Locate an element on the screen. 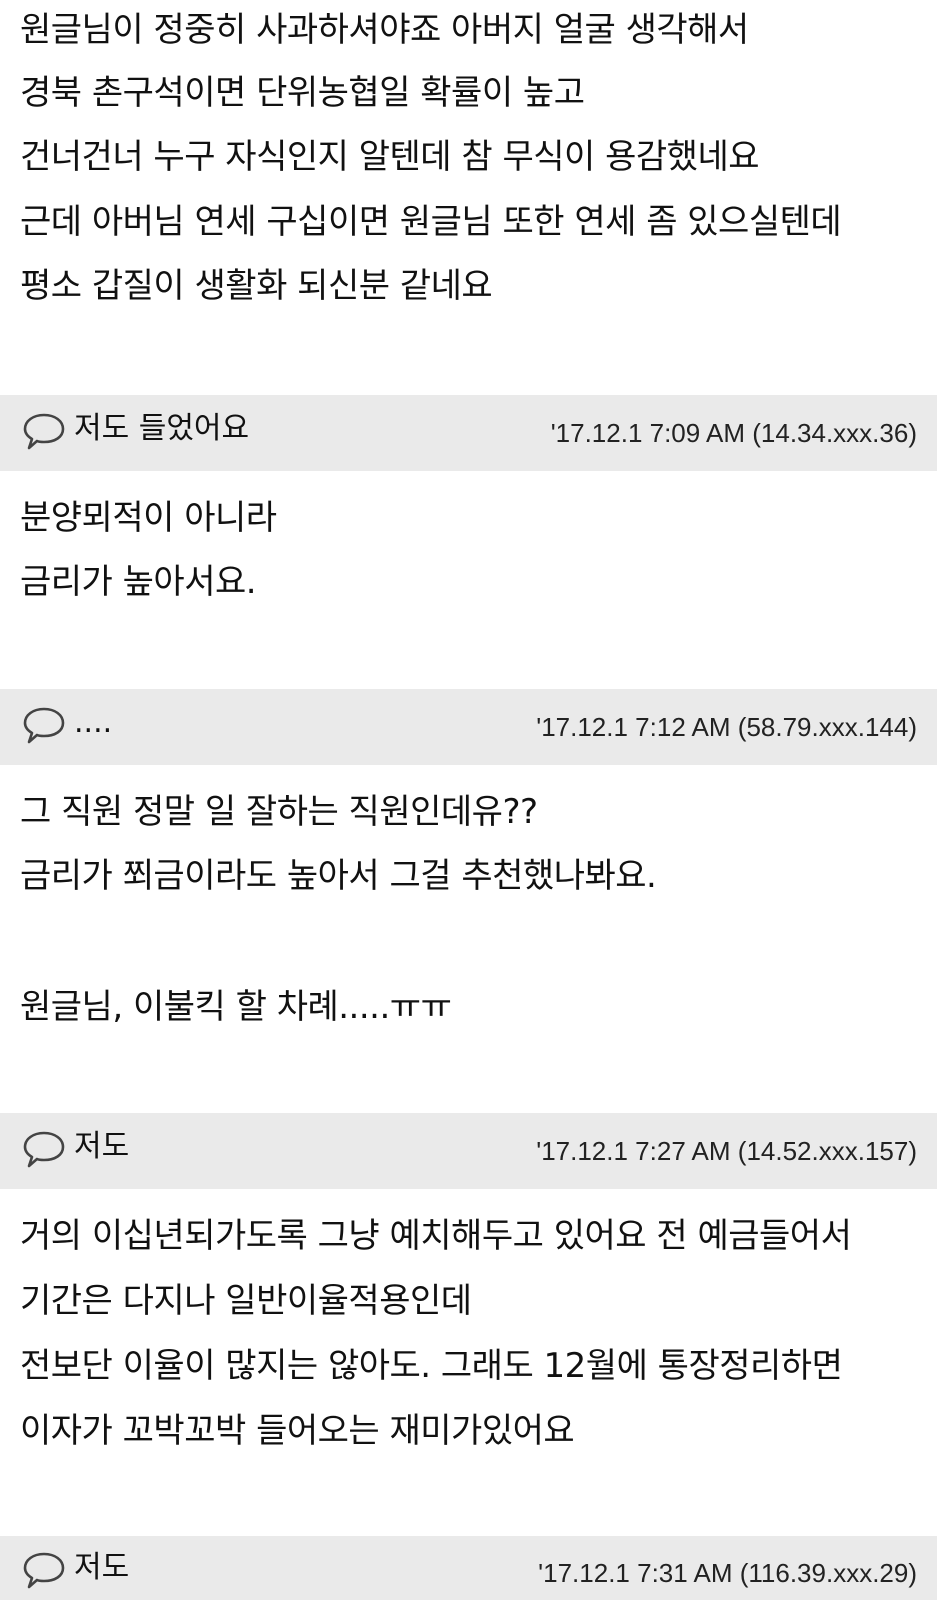 This screenshot has width=937, height=1610. comment-nickname: 저도 들었어요 is located at coordinates (161, 433).